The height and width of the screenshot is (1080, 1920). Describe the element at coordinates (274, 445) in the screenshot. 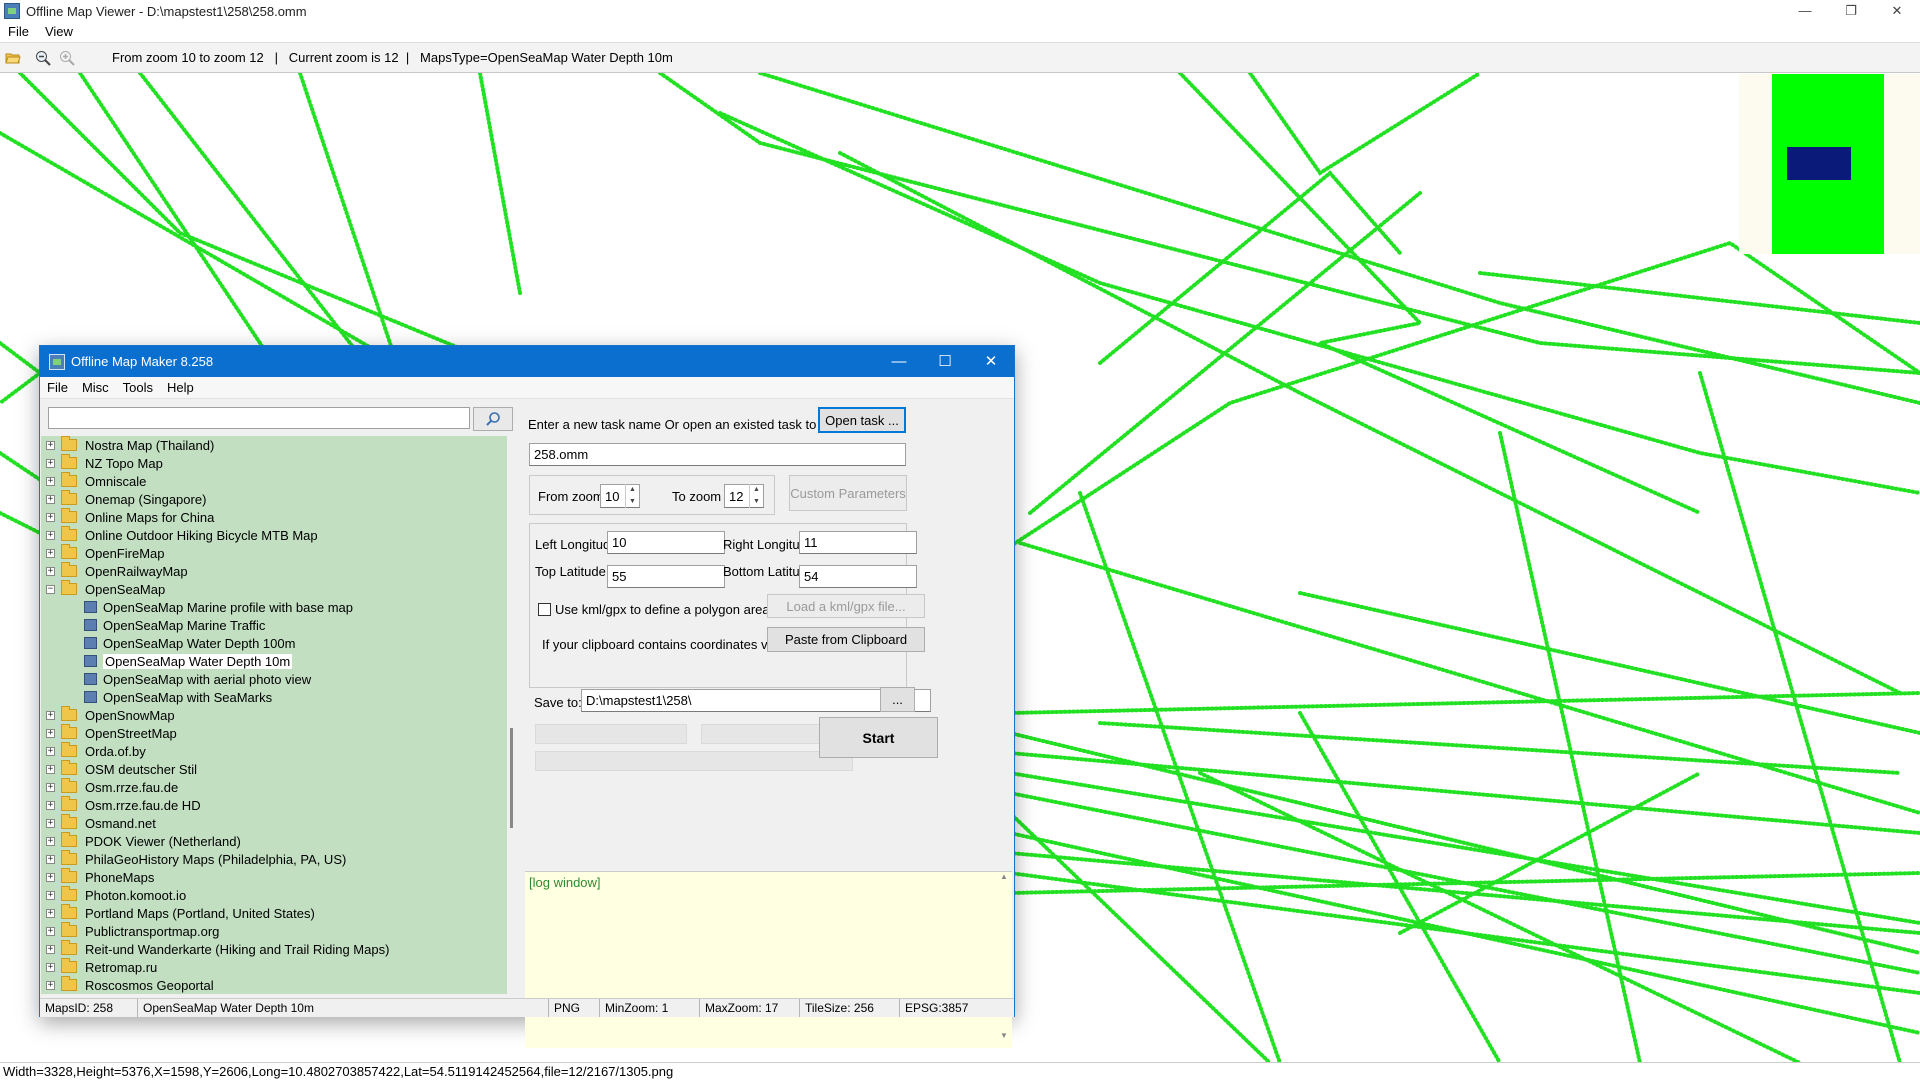

I see `tree-folder-item: + Nostra Map (Thailand)` at that location.